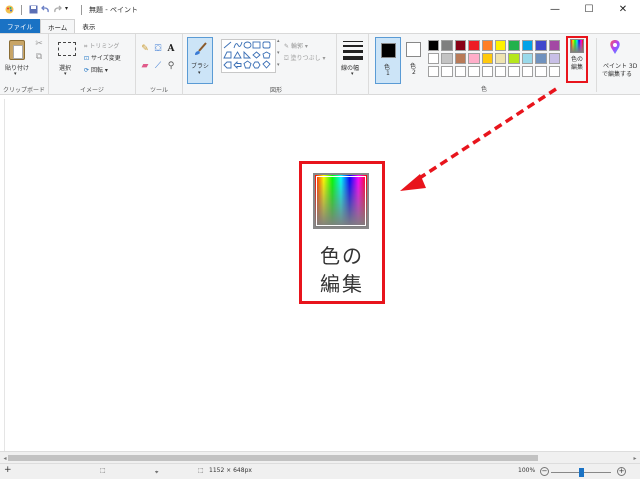  What do you see at coordinates (342, 284) in the screenshot?
I see `callout-line2: 編集` at bounding box center [342, 284].